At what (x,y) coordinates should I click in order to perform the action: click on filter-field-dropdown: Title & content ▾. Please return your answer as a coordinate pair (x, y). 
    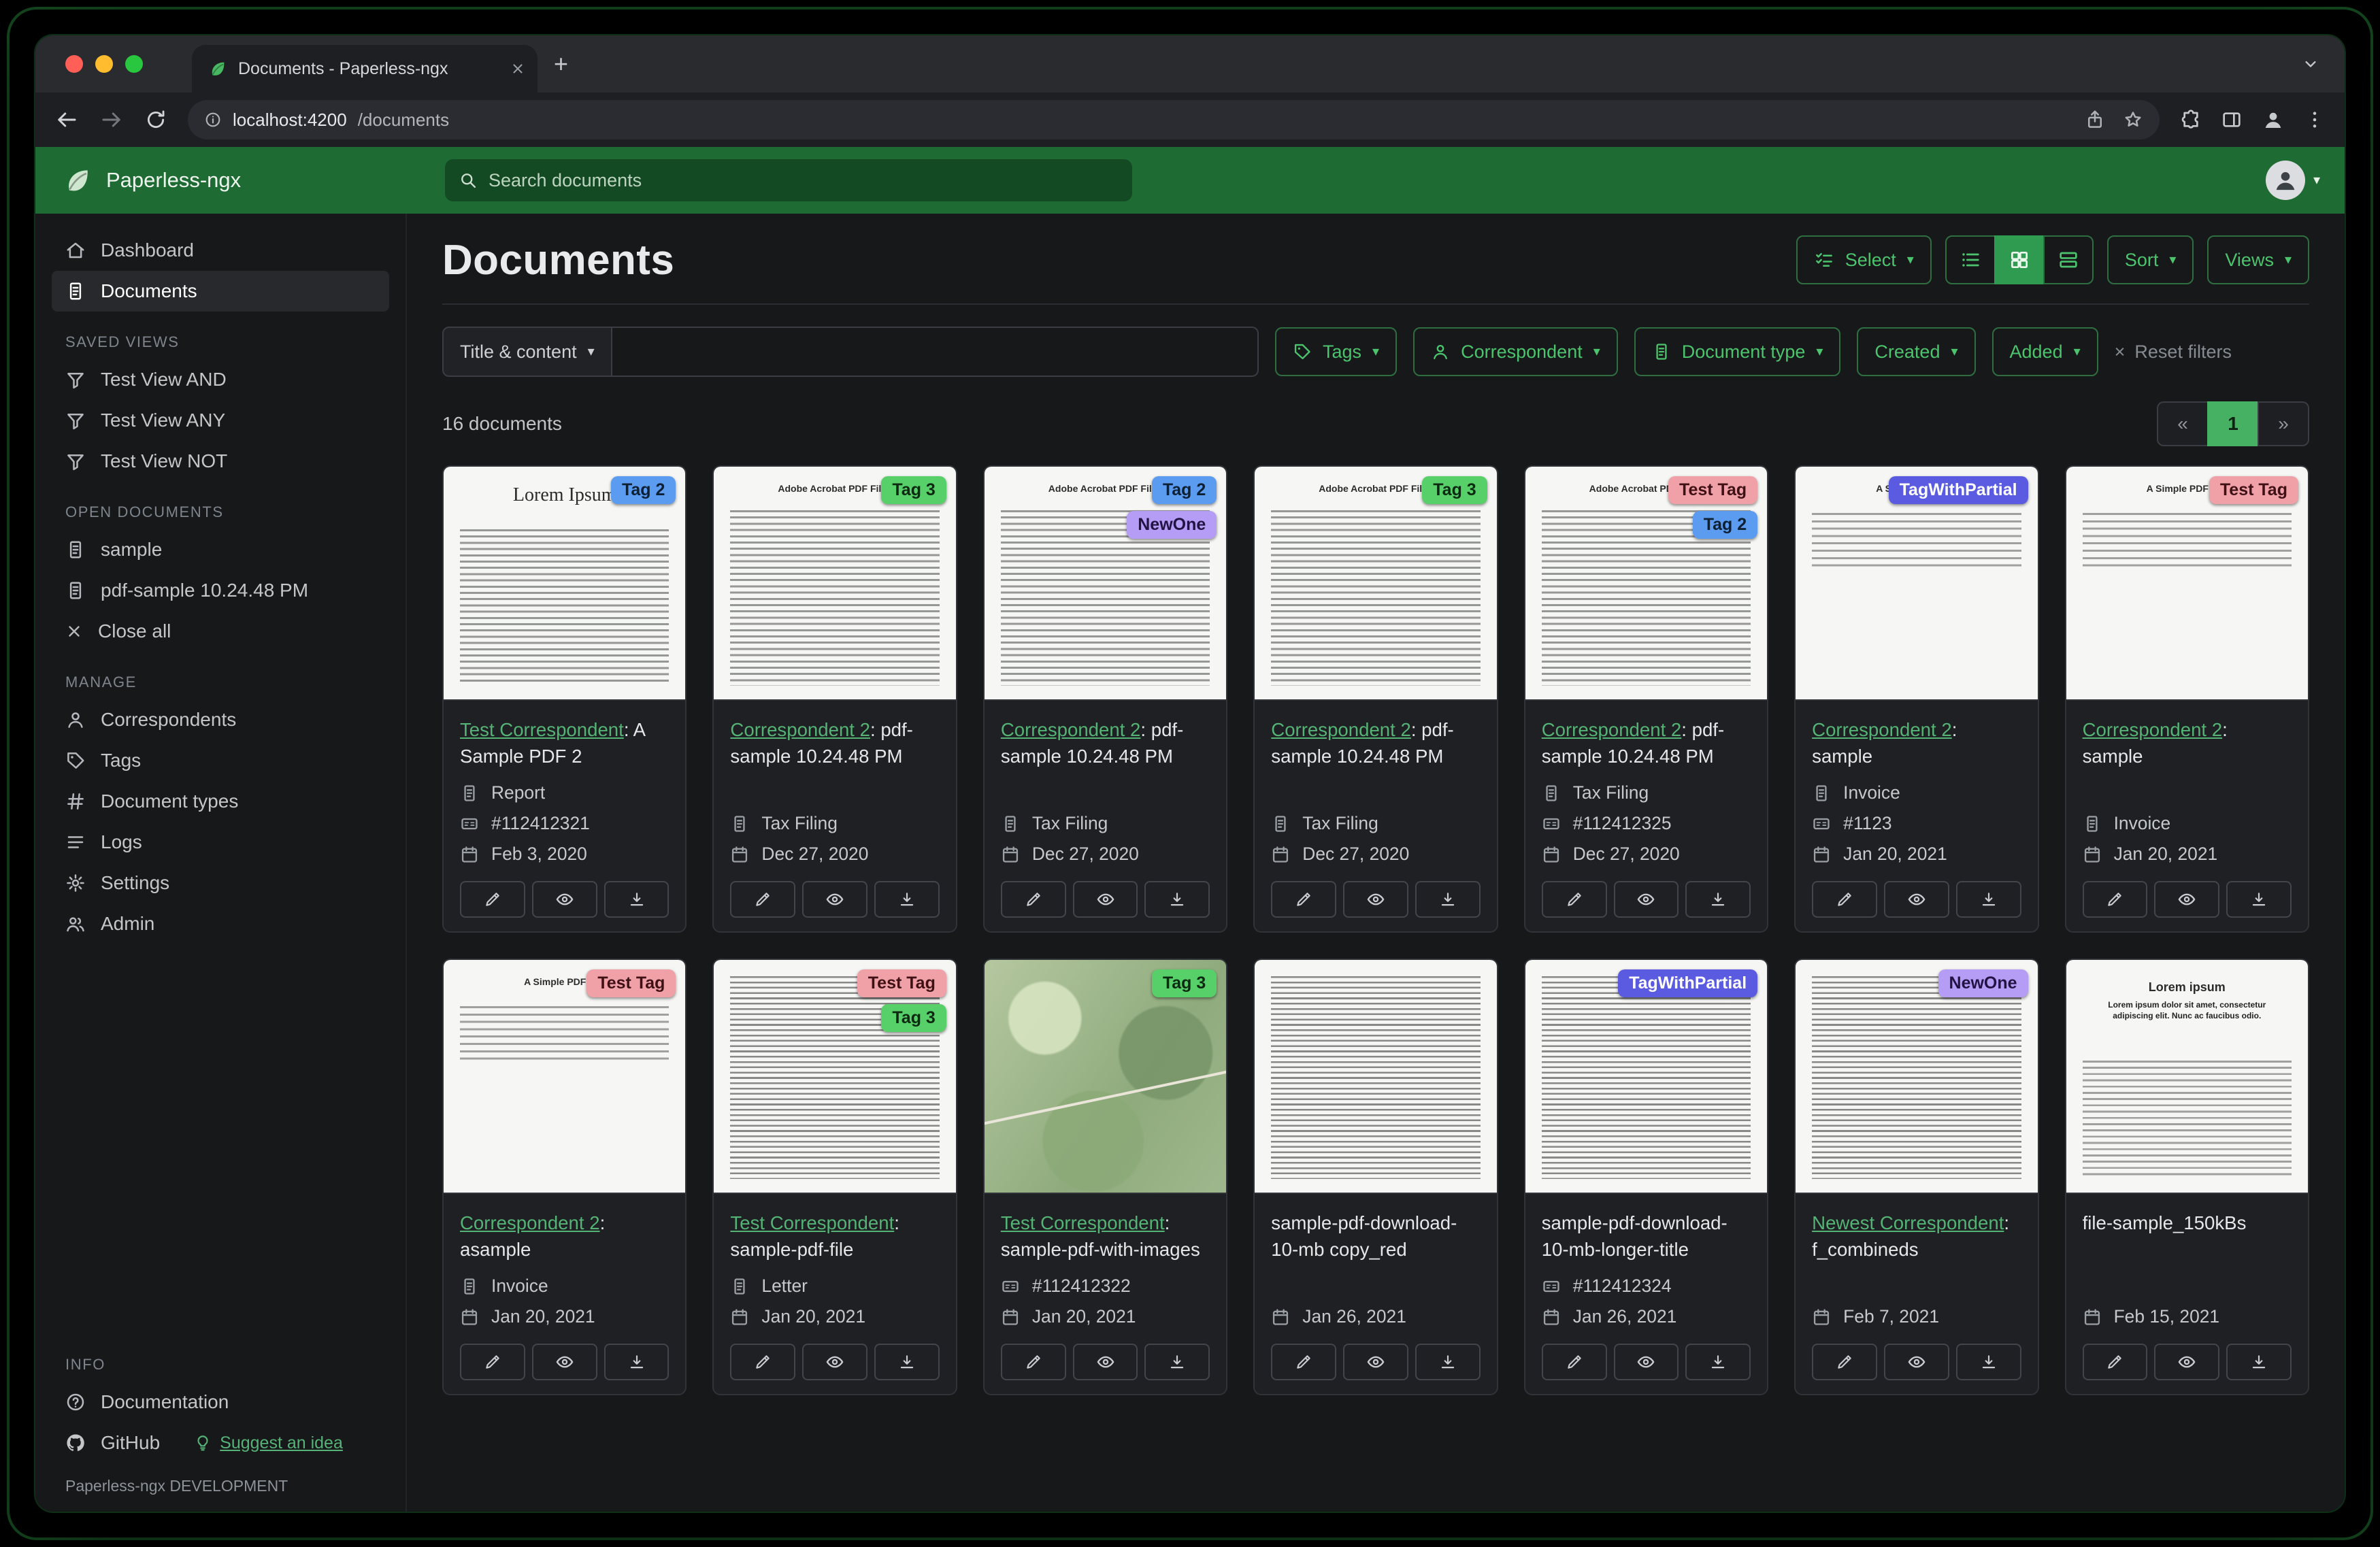
    Looking at the image, I should click on (527, 352).